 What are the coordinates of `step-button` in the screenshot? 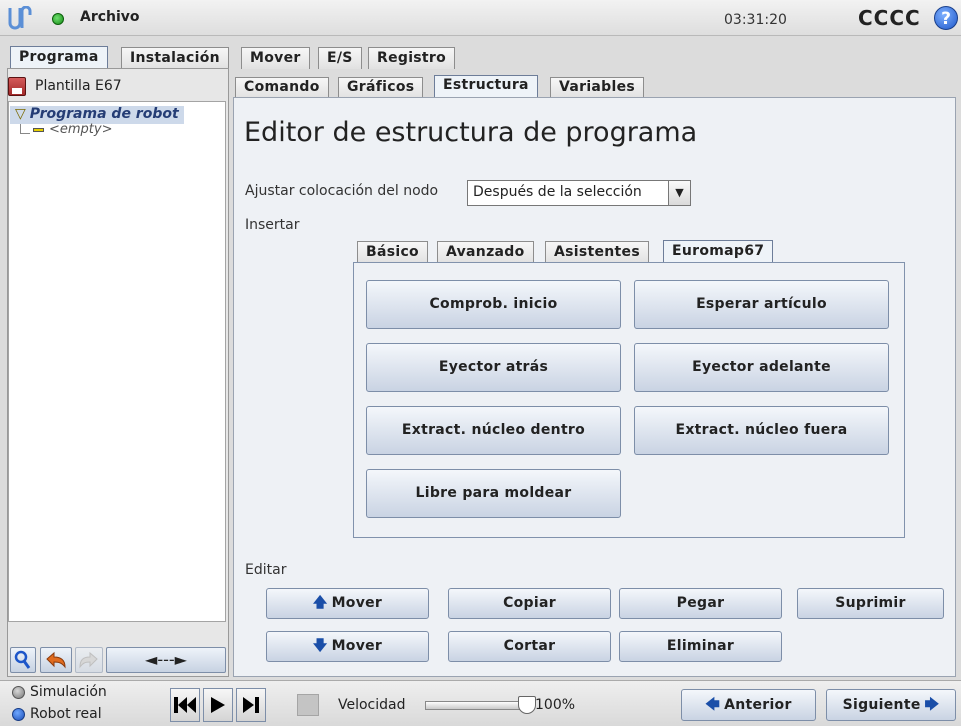 It's located at (251, 705).